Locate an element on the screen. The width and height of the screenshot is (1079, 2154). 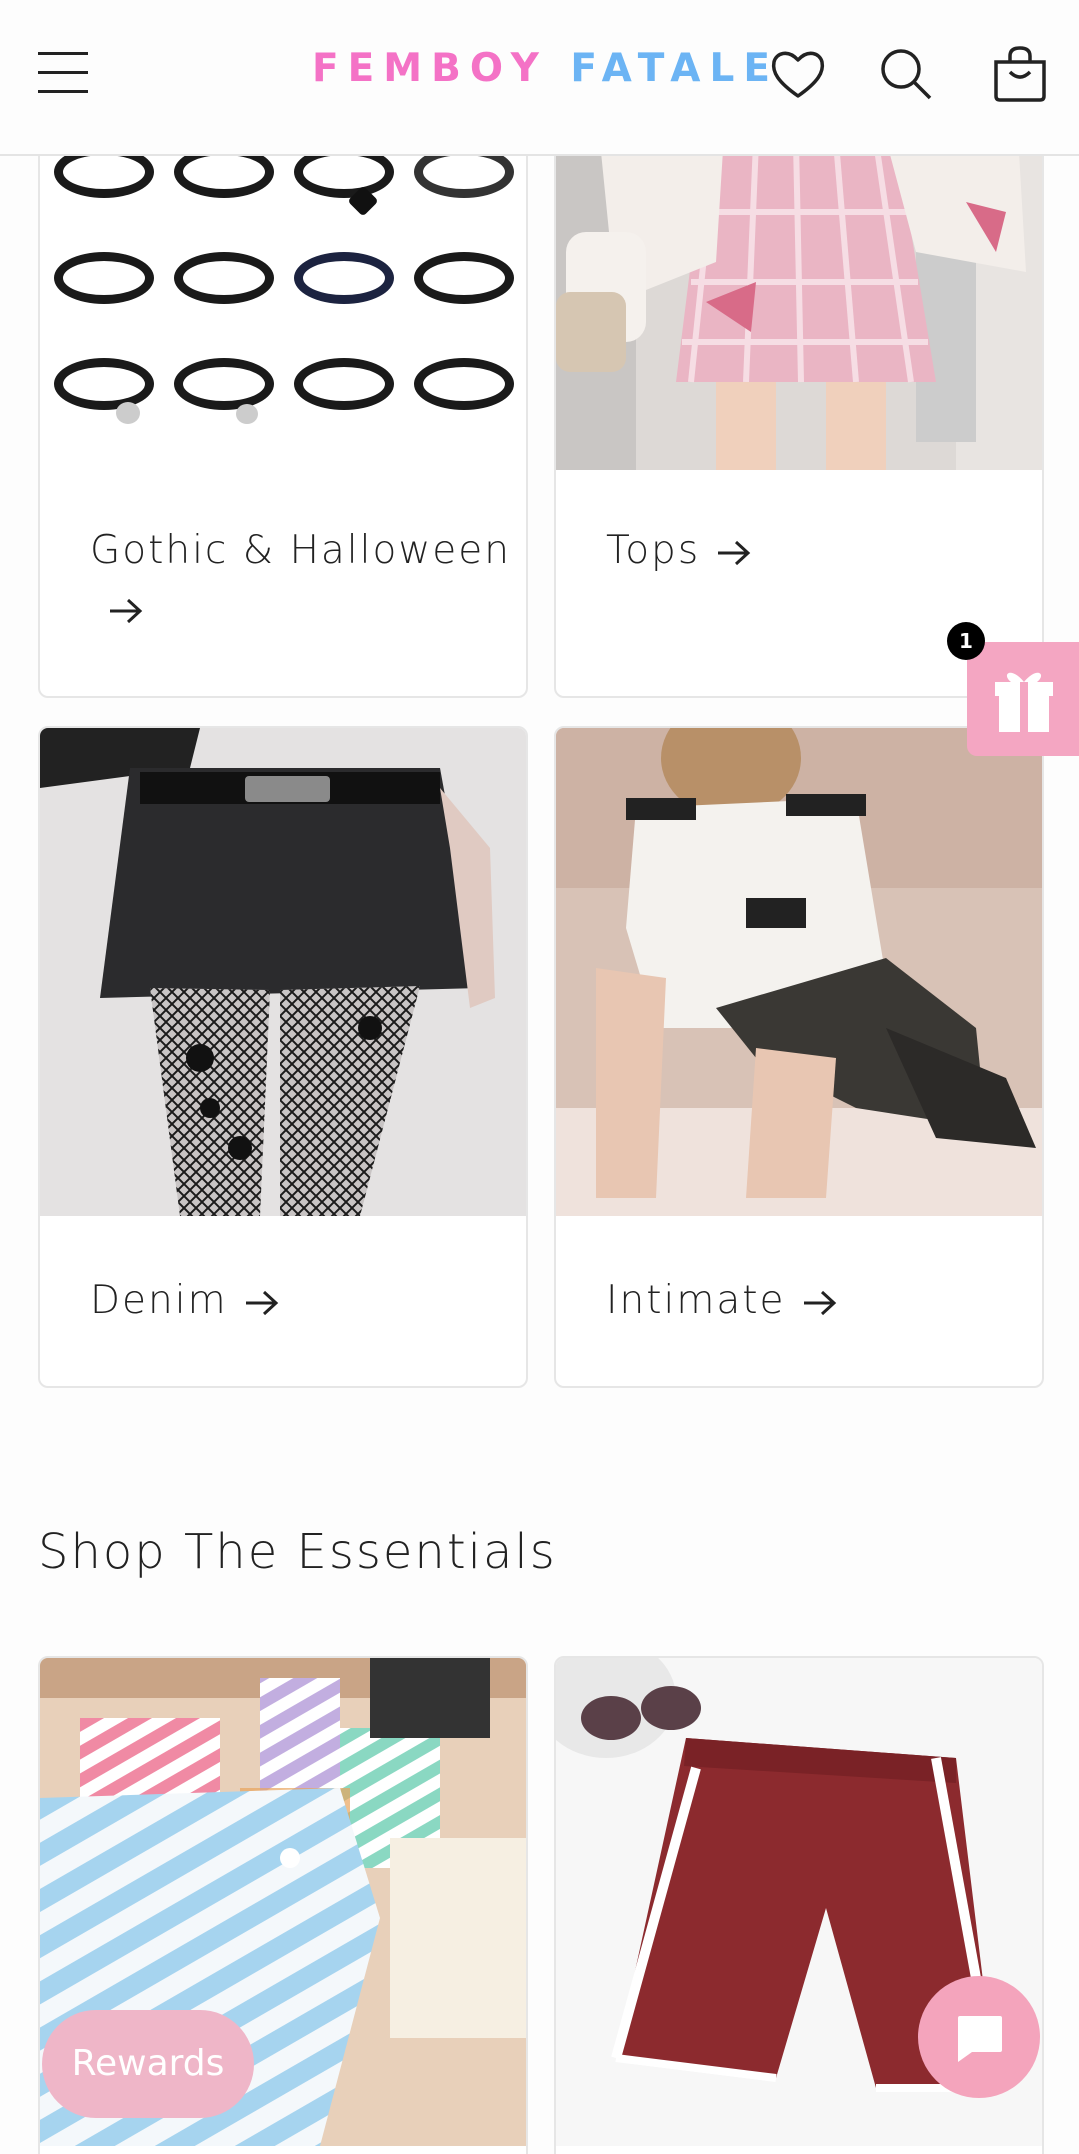
site-logo: FEMBOY FATALE is located at coordinates (545, 68).